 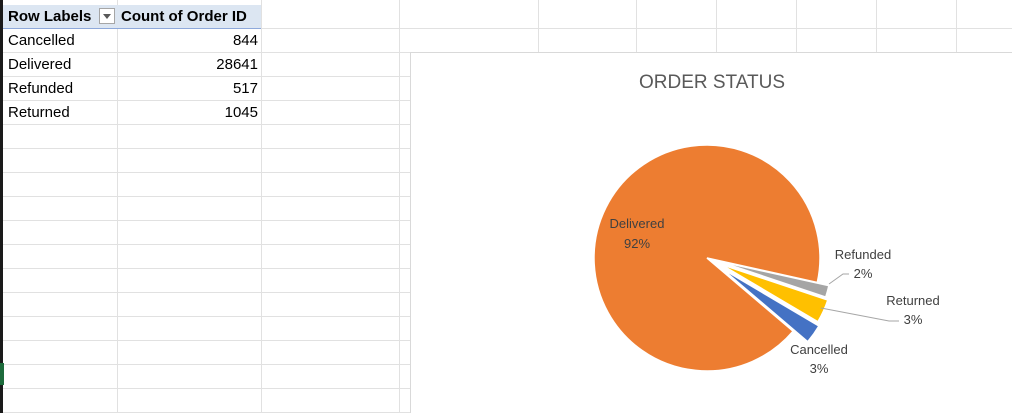 What do you see at coordinates (863, 273) in the screenshot?
I see `data-label-percent: 2%` at bounding box center [863, 273].